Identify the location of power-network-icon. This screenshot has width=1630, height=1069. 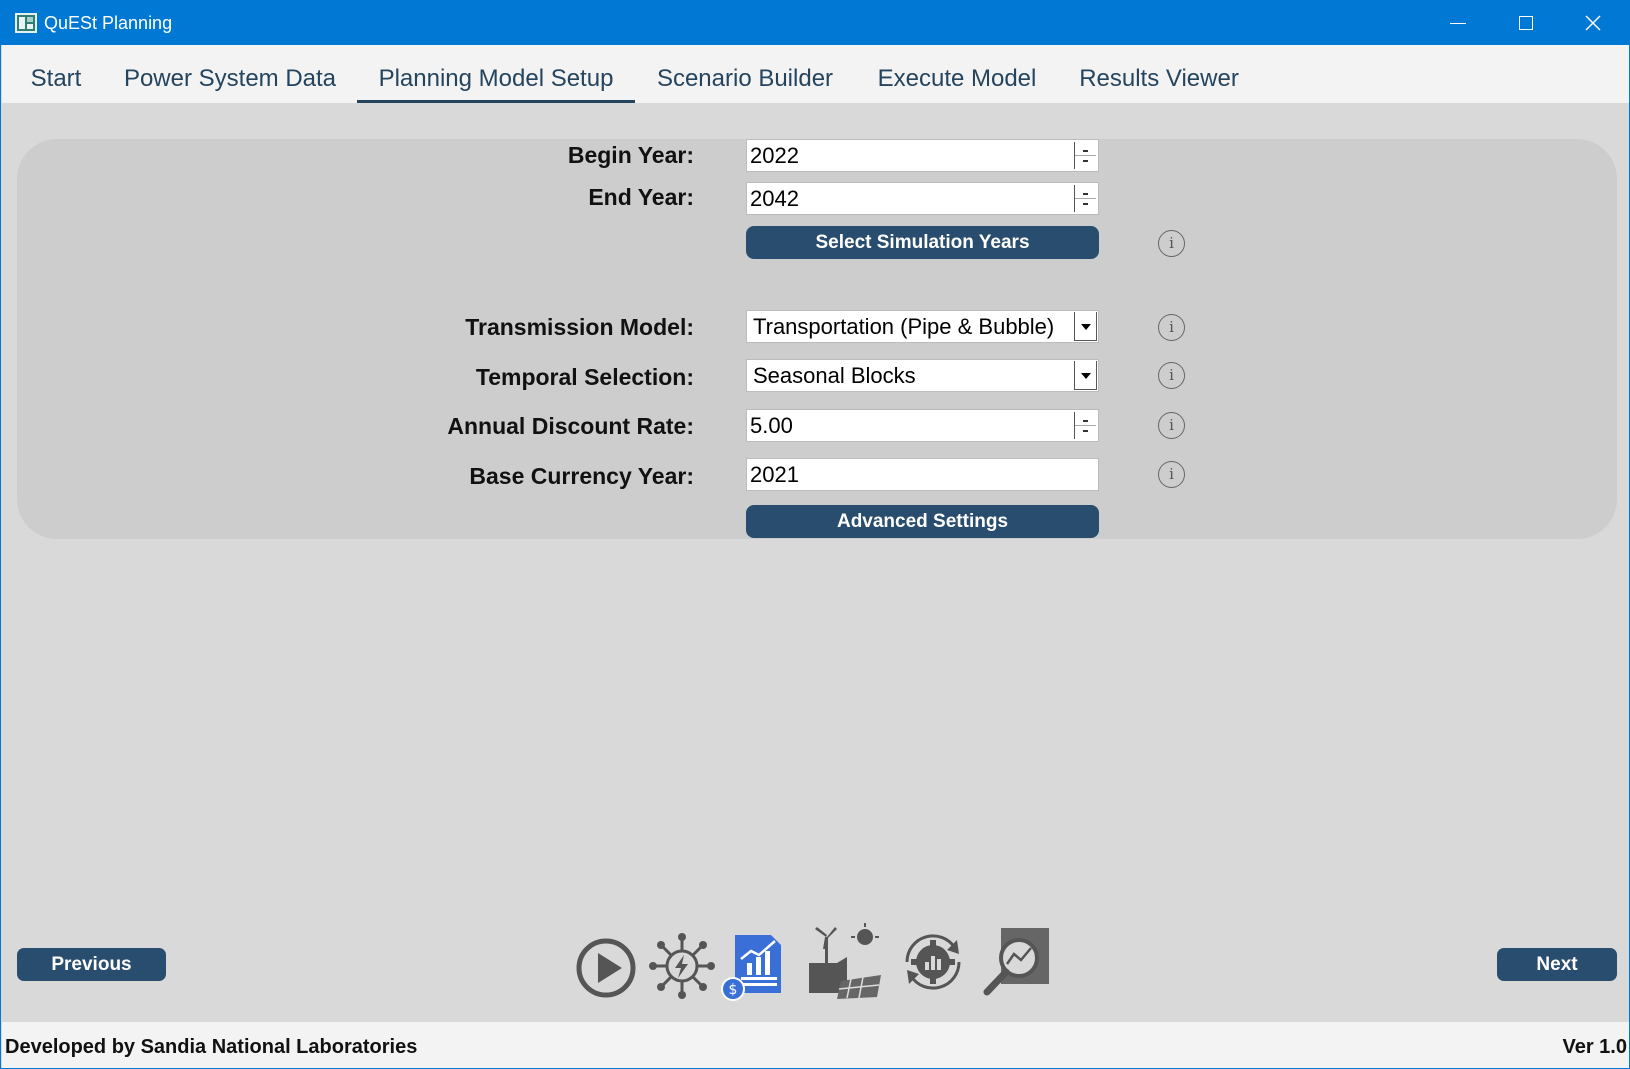
(682, 966).